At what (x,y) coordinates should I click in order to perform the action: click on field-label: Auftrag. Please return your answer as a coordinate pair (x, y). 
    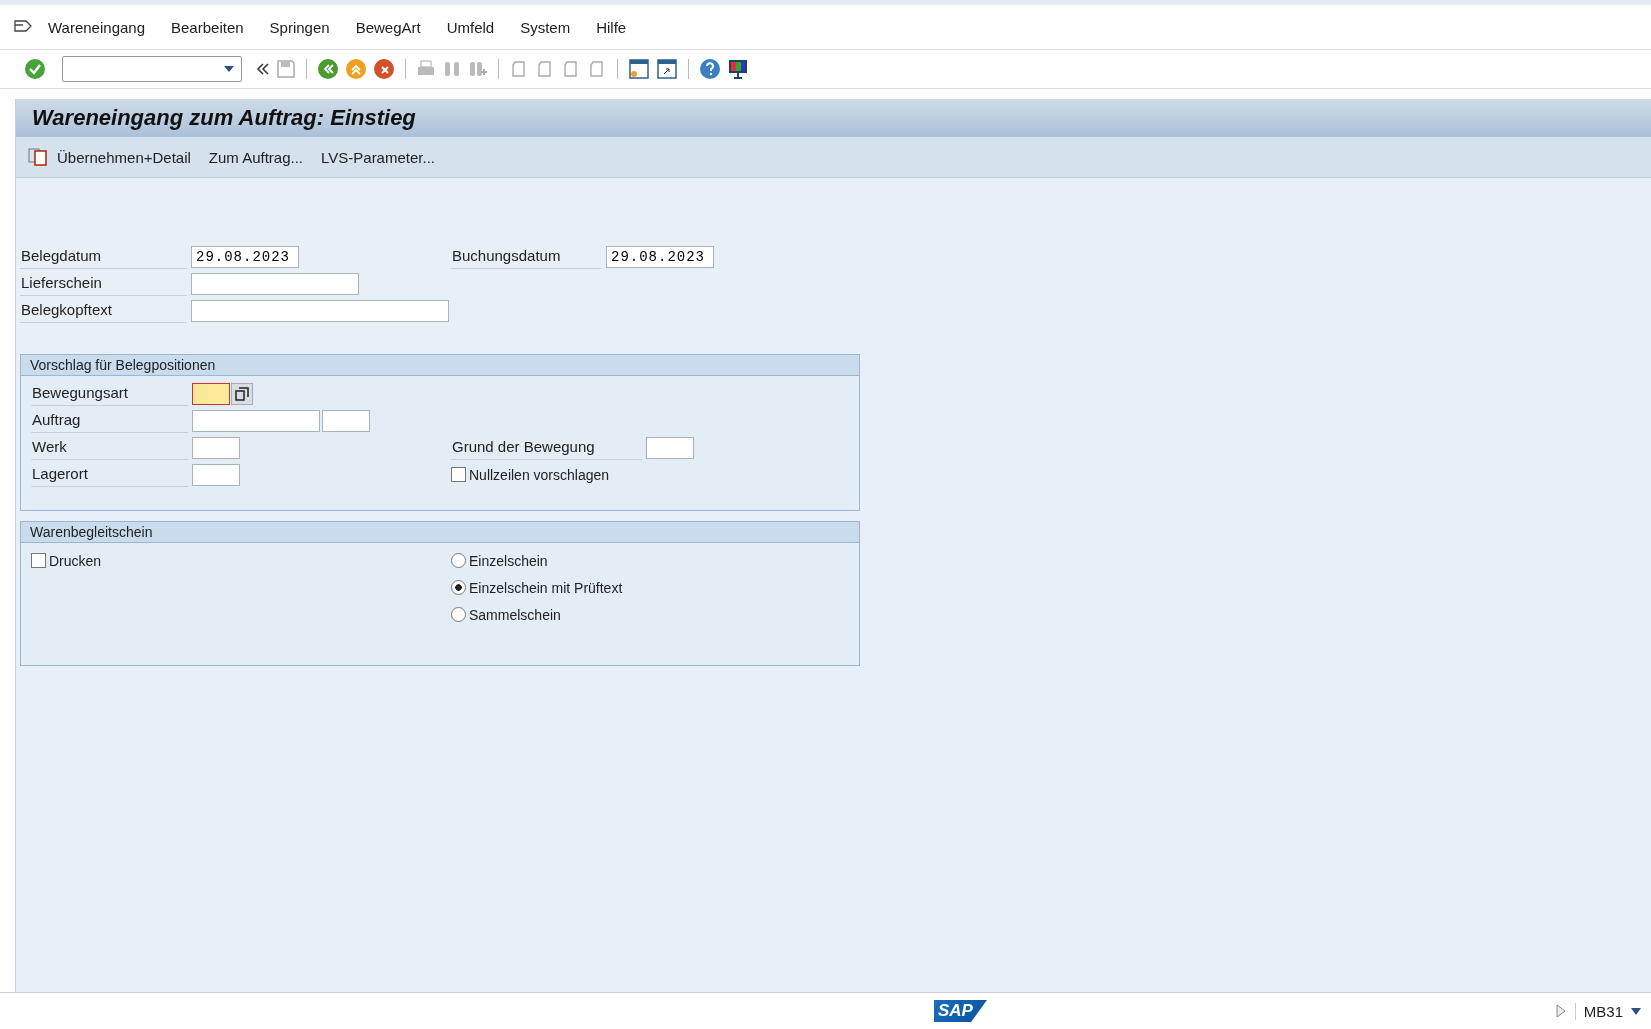
    Looking at the image, I should click on (109, 420).